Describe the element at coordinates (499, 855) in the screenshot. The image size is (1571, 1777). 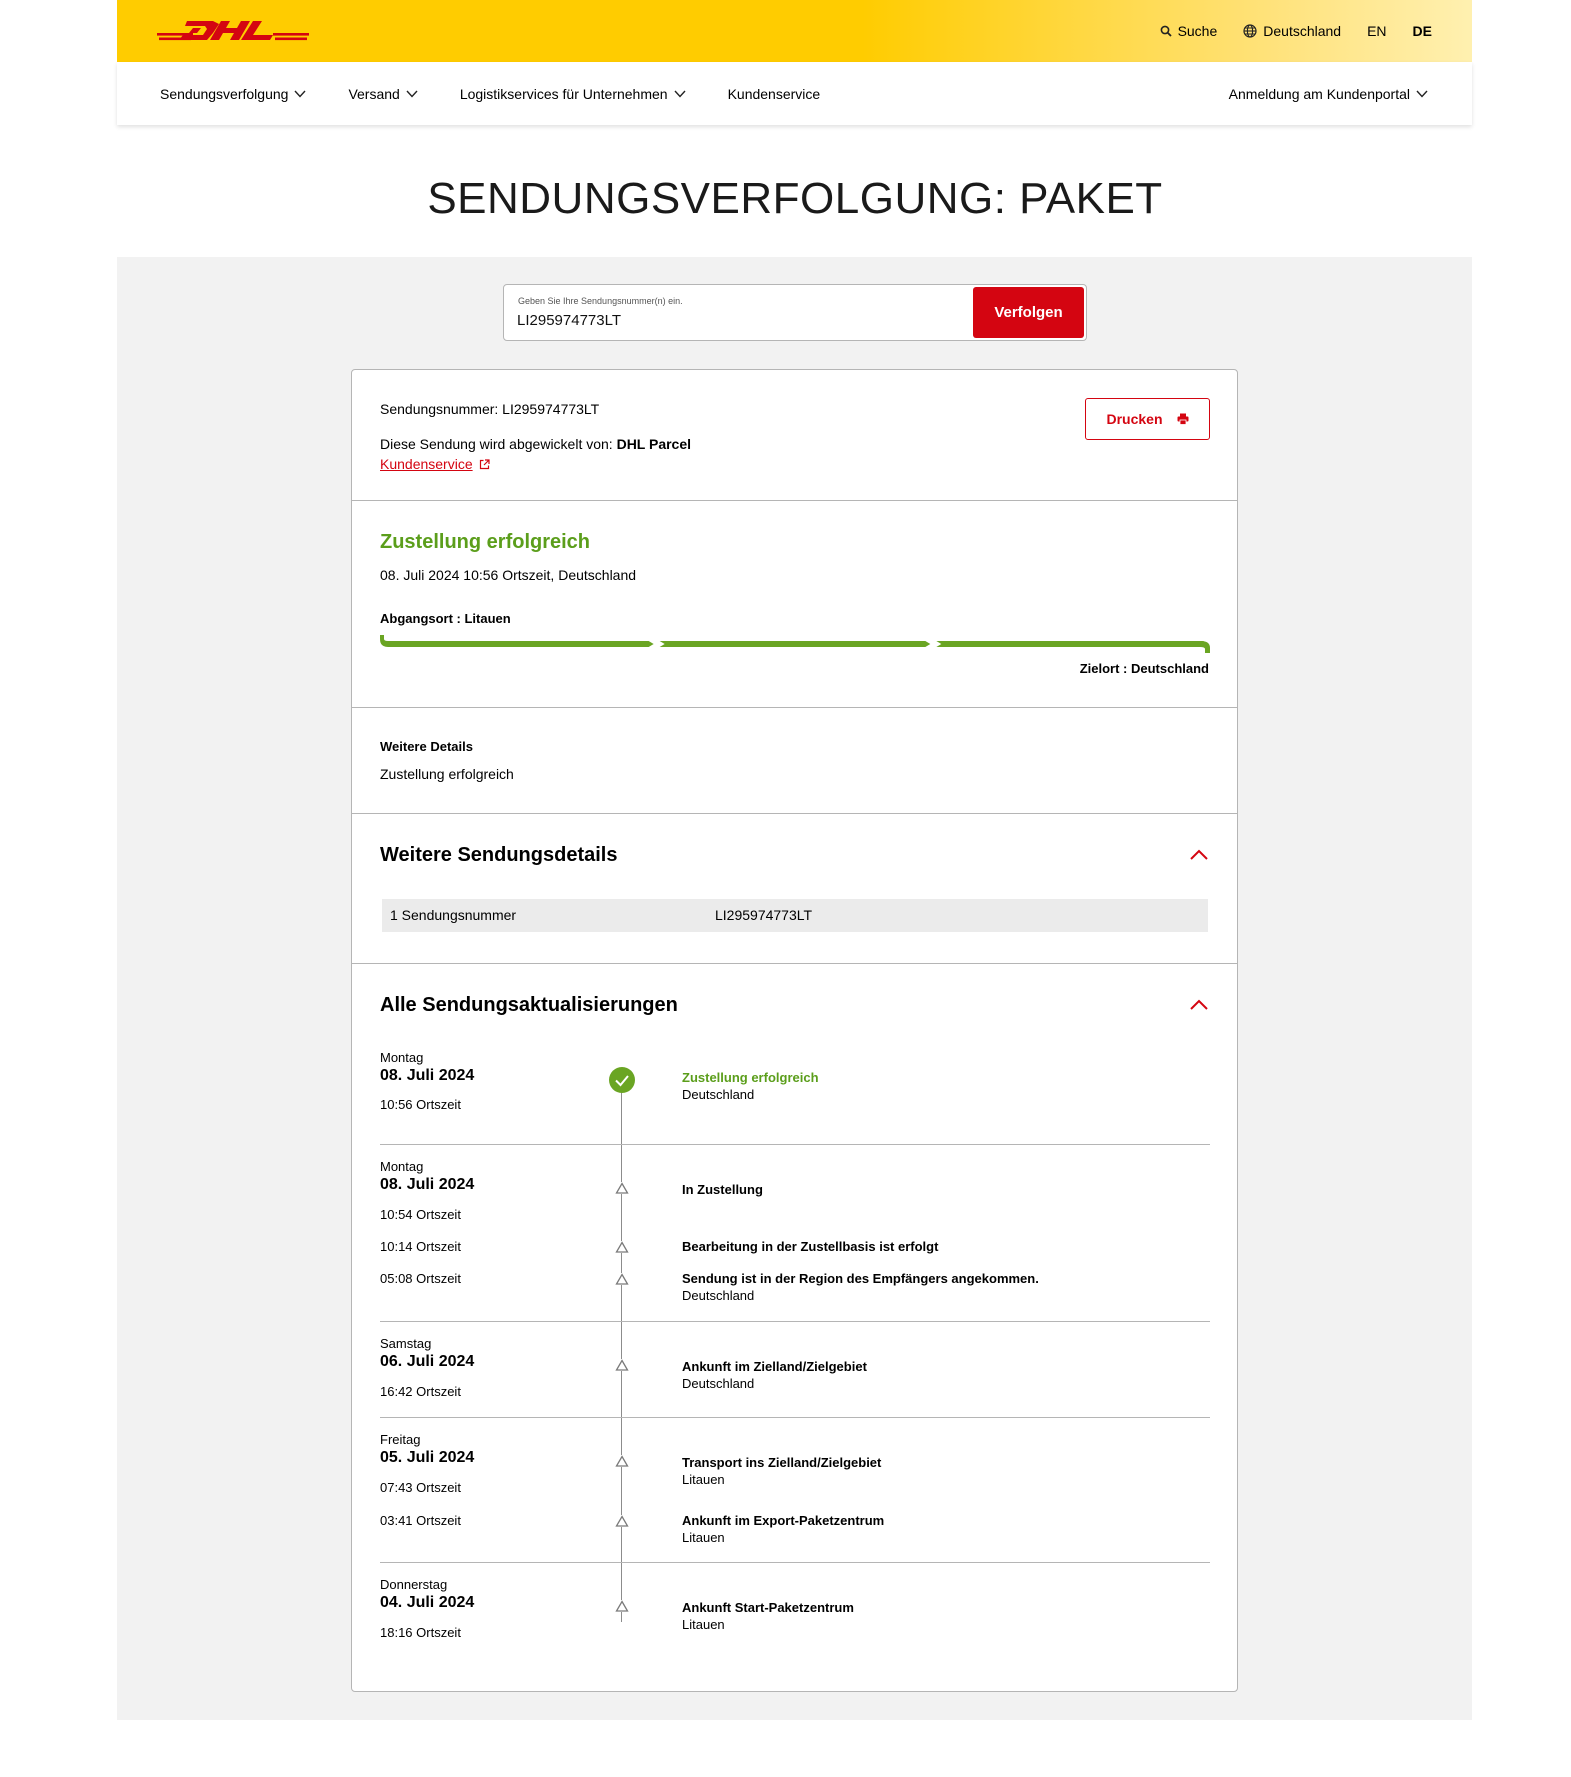
I see `shipment-details-title: Weitere Sendungsdetails` at that location.